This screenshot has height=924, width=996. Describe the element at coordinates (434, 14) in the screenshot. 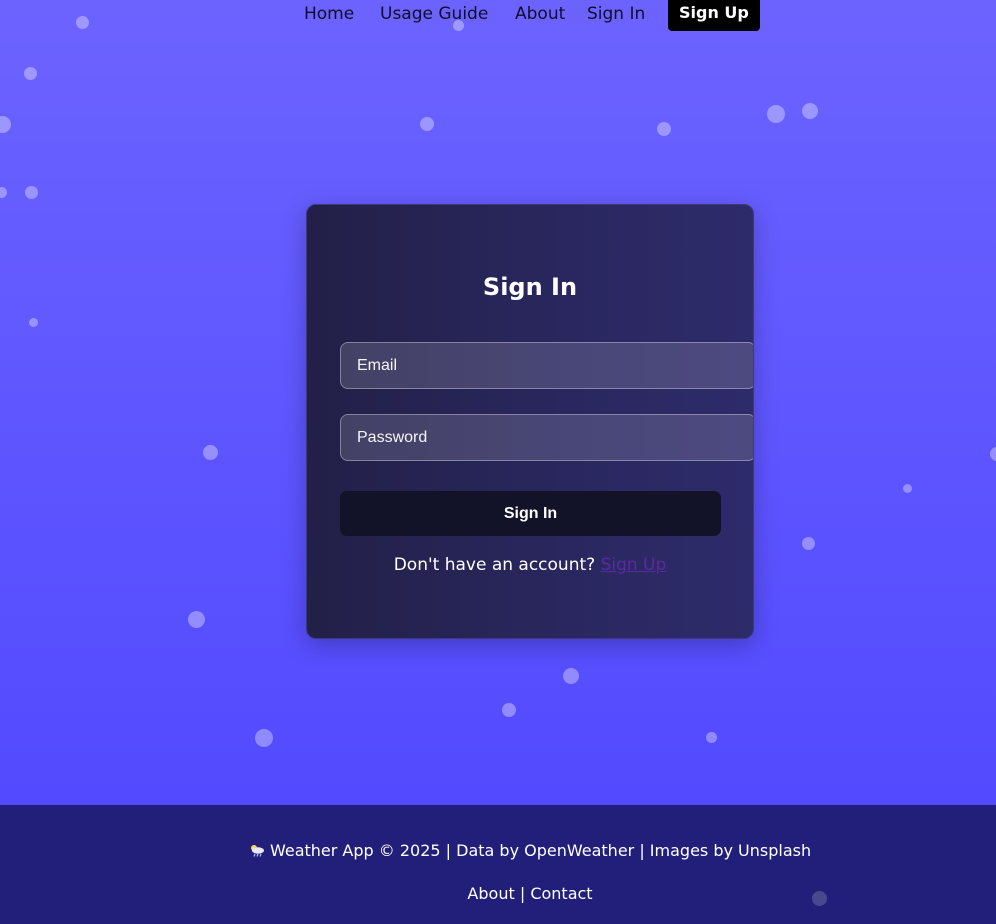

I see `nav-usage-guide-link: Usage Guide` at that location.